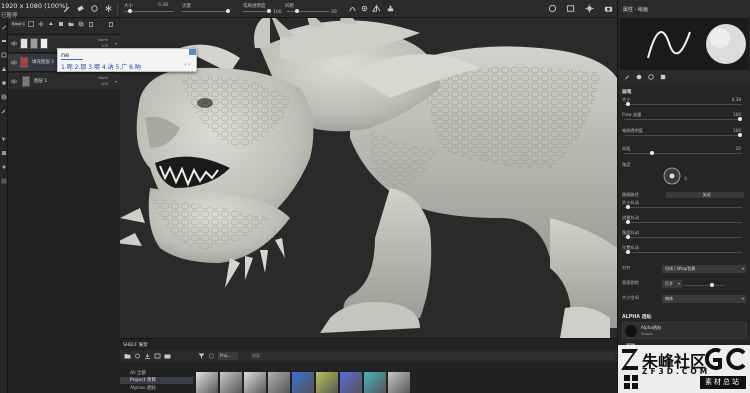 The width and height of the screenshot is (750, 393). Describe the element at coordinates (91, 24) in the screenshot. I see `delete-layer-icon` at that location.